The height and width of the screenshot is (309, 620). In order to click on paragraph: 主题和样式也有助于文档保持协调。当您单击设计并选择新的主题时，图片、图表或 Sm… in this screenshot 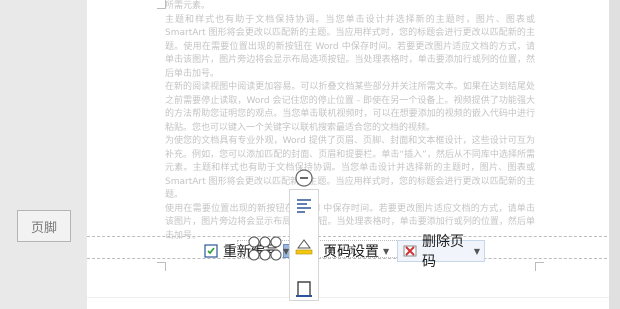, I will do `click(350, 48)`.